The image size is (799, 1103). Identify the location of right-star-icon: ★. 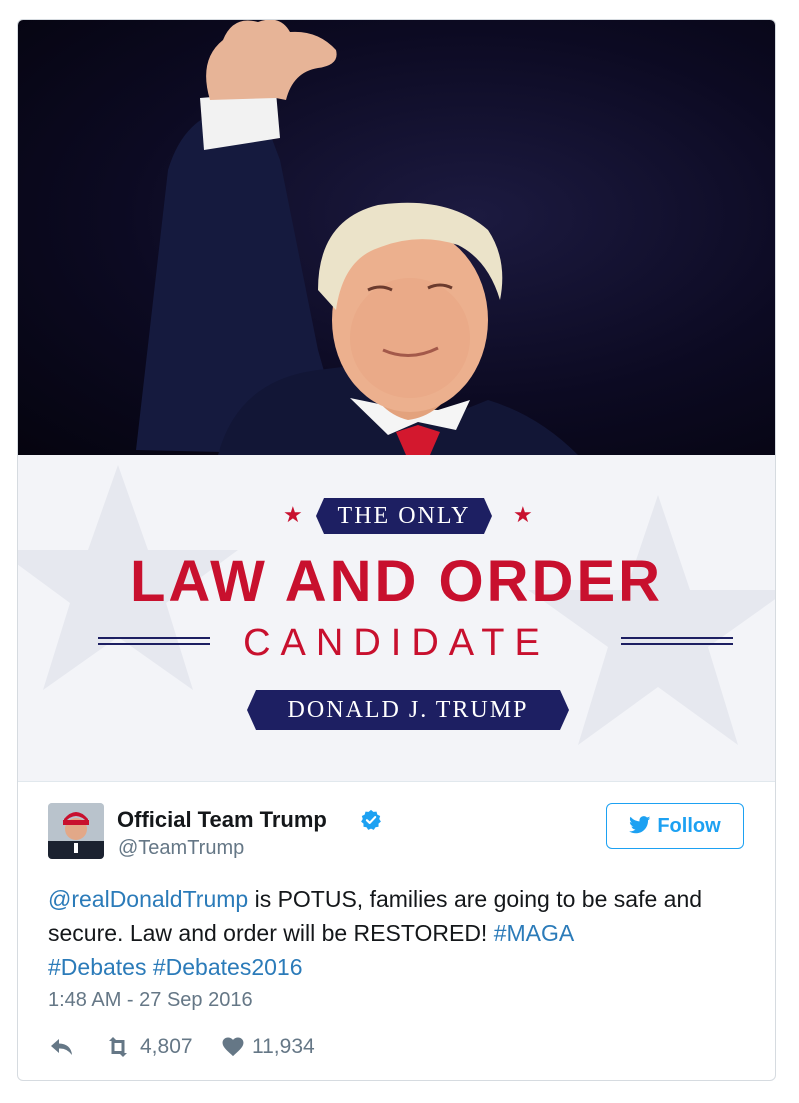
(523, 514).